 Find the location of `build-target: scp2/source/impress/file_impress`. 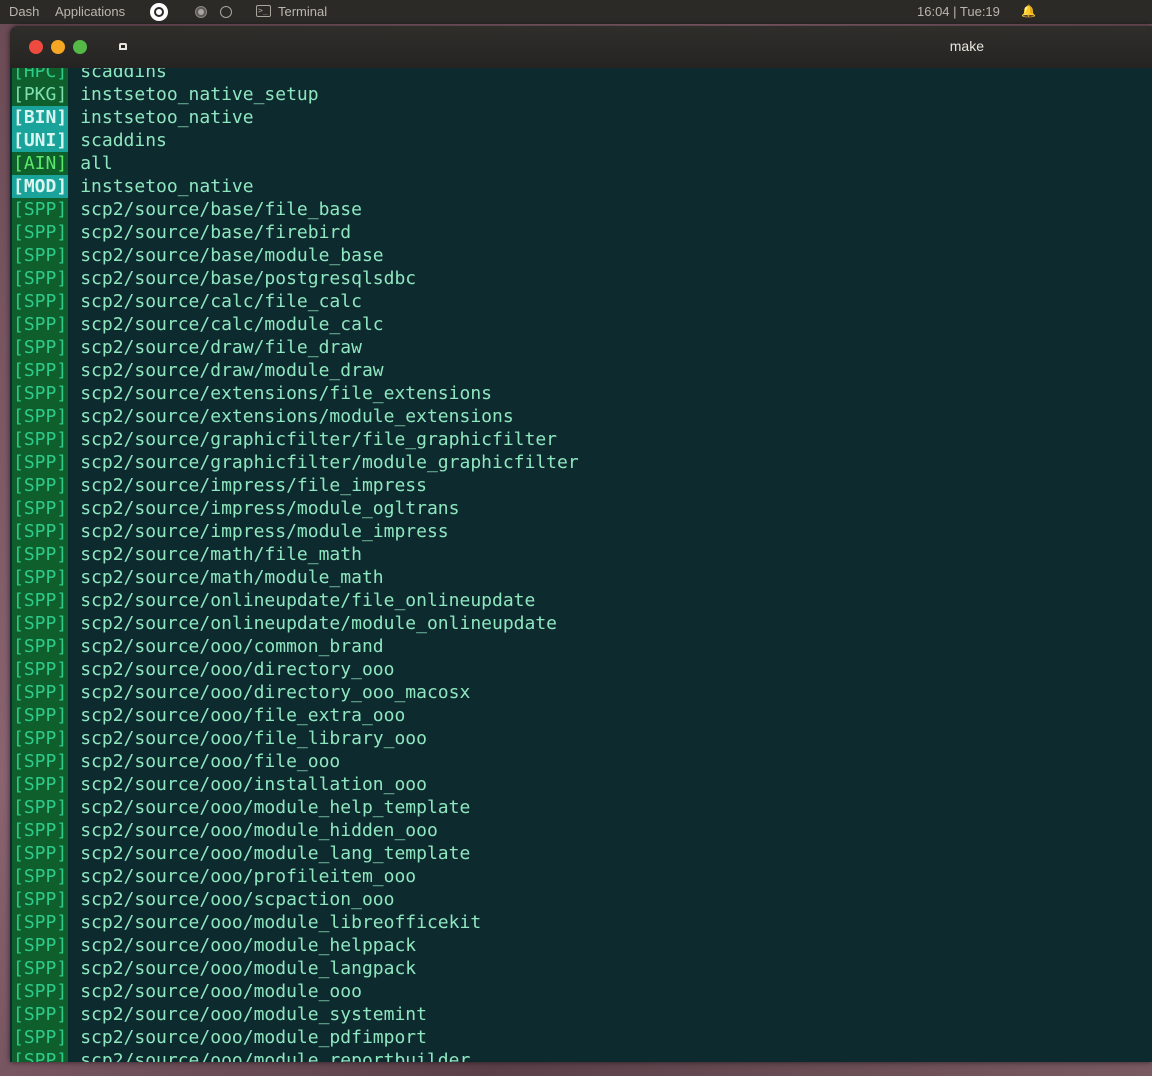

build-target: scp2/source/impress/file_impress is located at coordinates (253, 485).